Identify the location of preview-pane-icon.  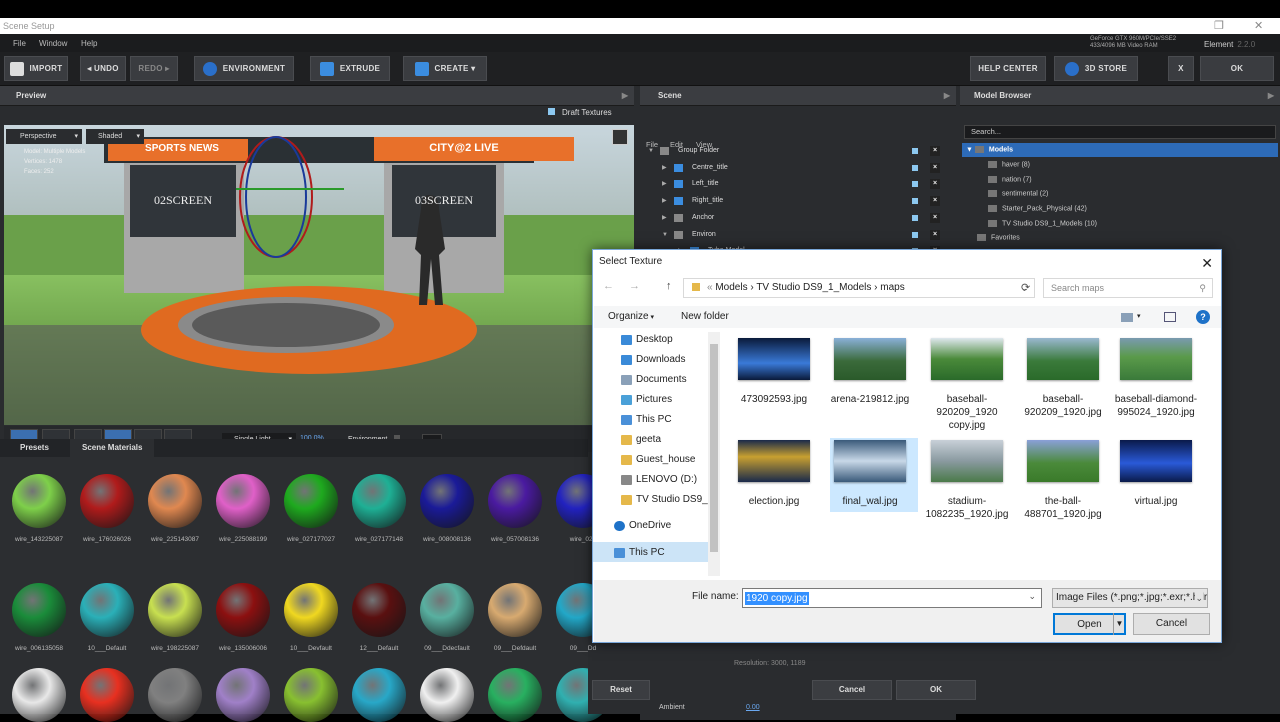
(1170, 317).